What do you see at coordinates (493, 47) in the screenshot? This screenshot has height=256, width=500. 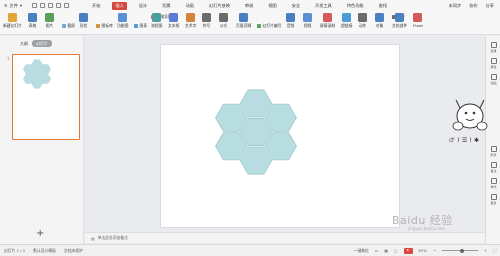 I see `rp-select: 选择` at bounding box center [493, 47].